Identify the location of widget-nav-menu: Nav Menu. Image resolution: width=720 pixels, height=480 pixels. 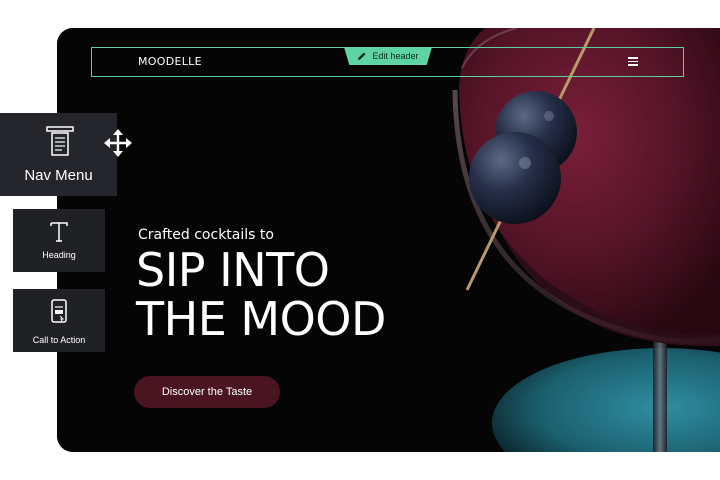
(58, 154).